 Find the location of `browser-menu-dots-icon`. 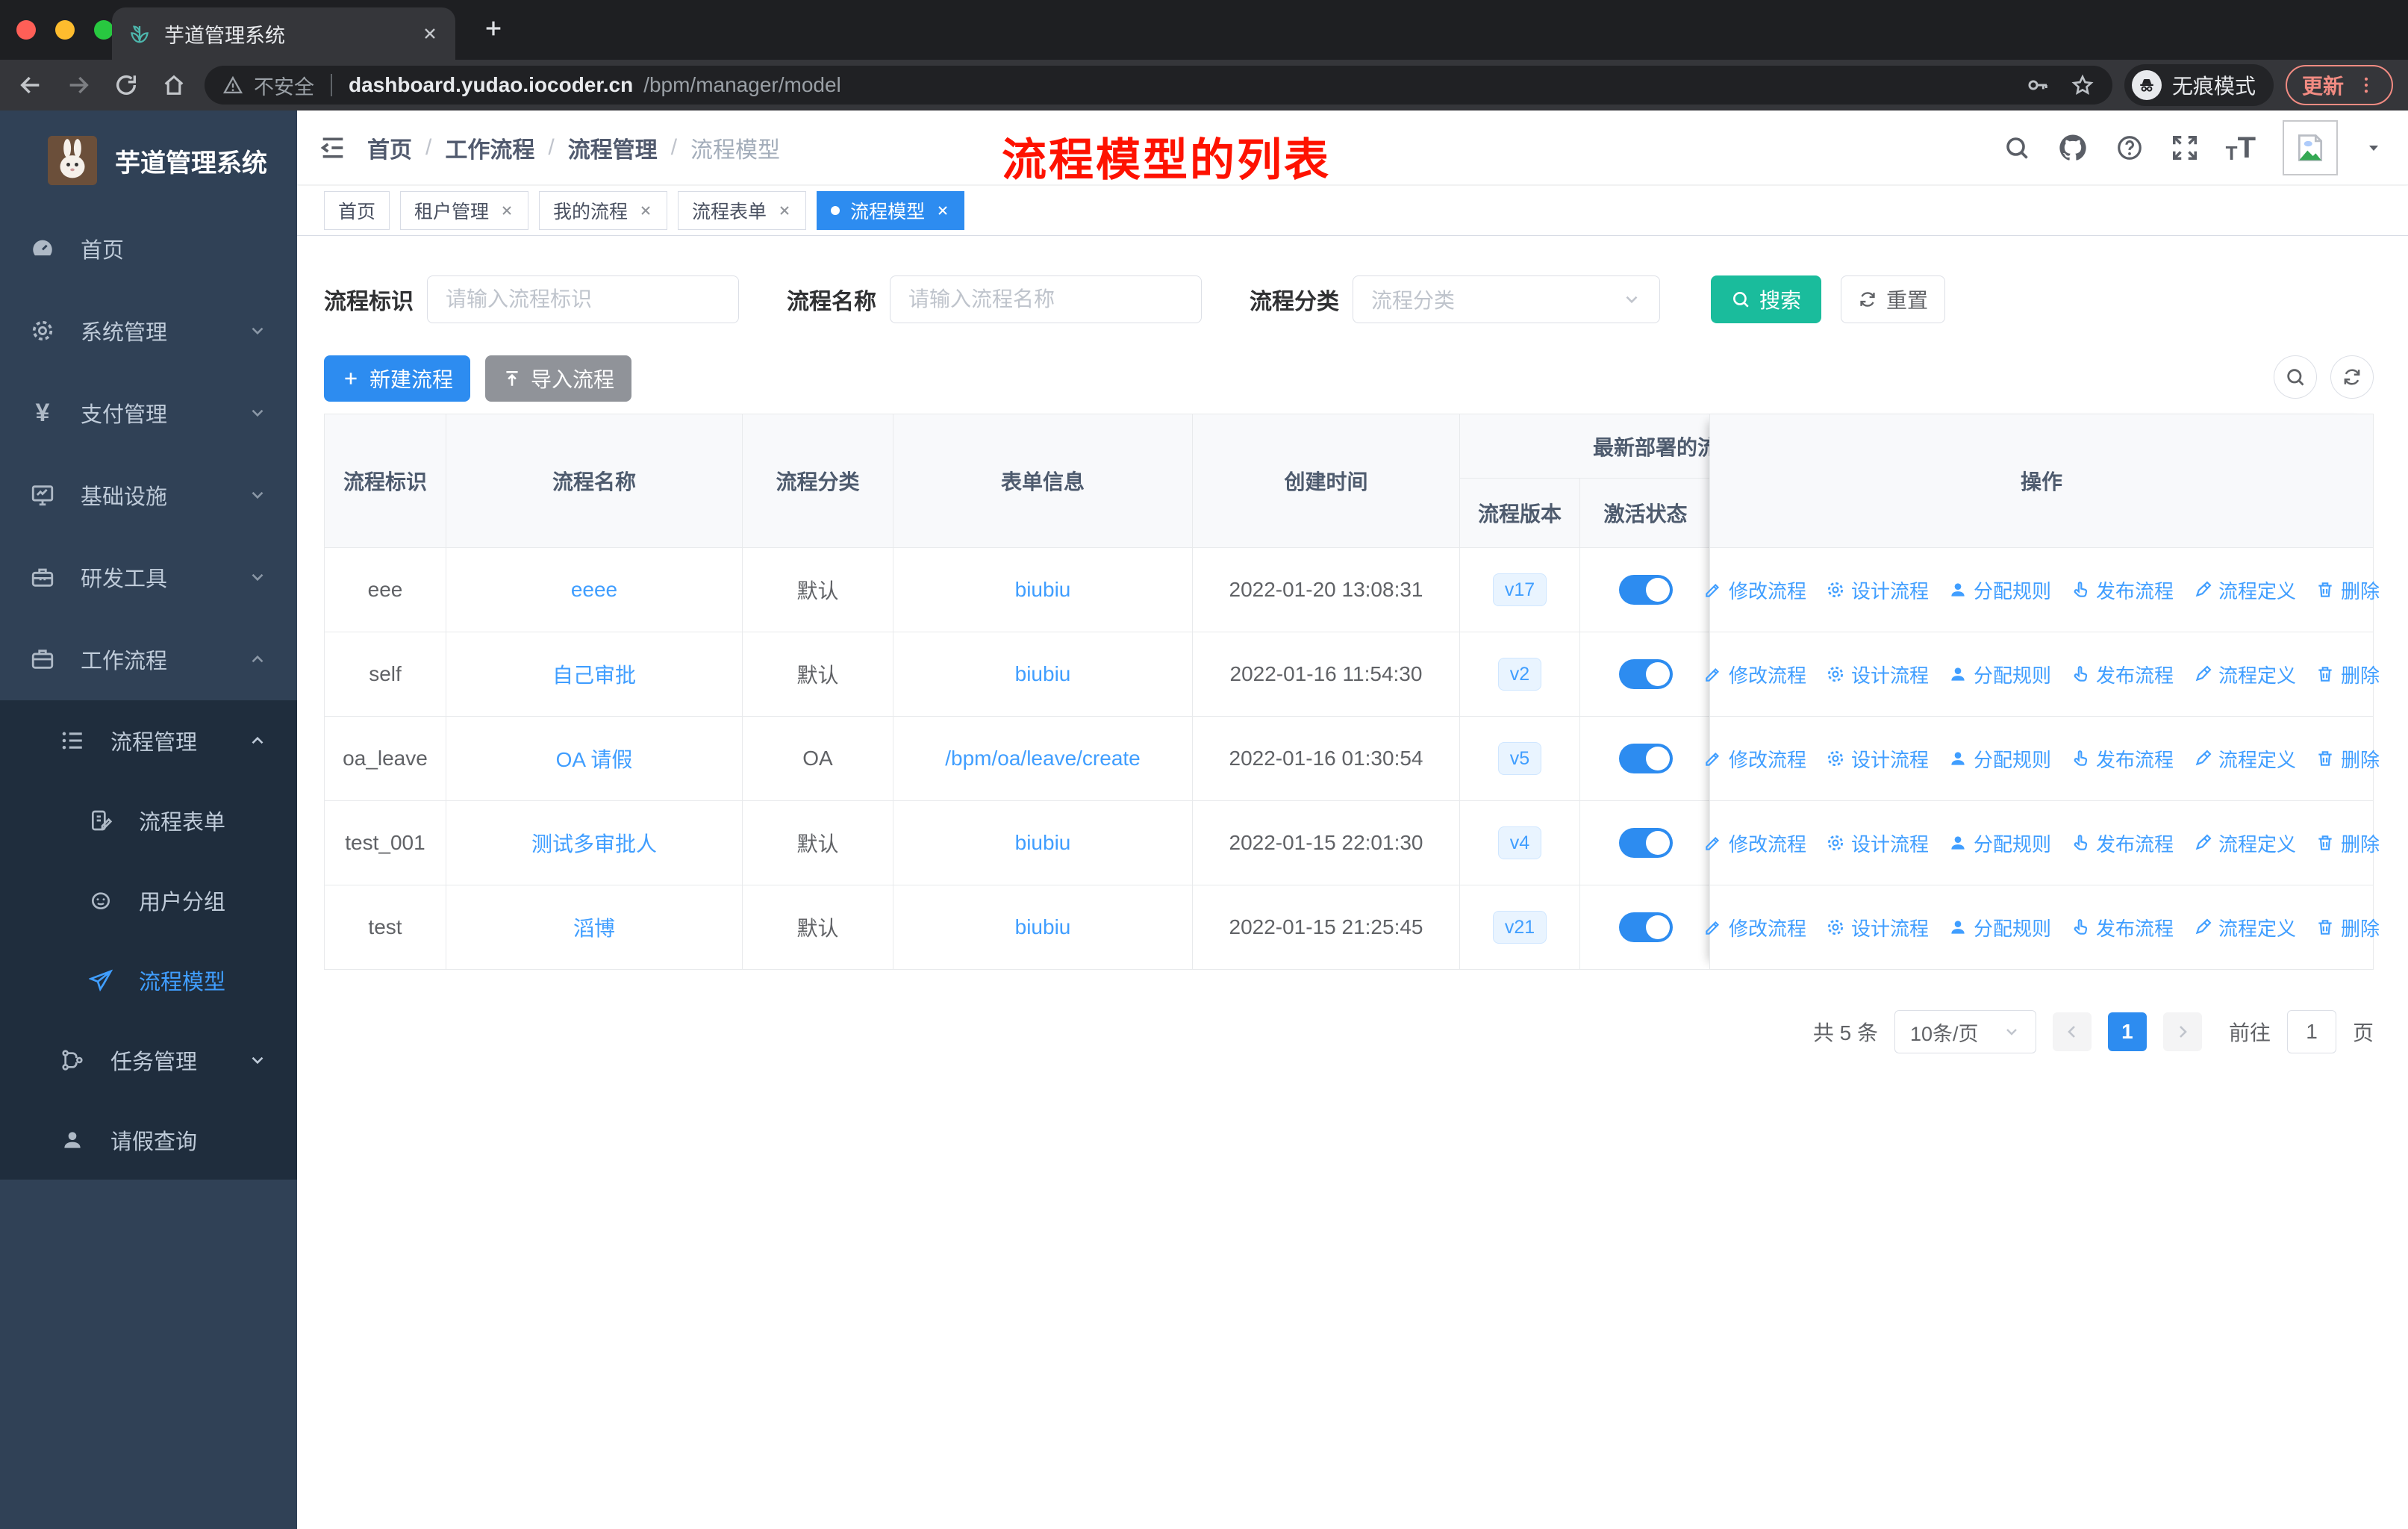

browser-menu-dots-icon is located at coordinates (2366, 85).